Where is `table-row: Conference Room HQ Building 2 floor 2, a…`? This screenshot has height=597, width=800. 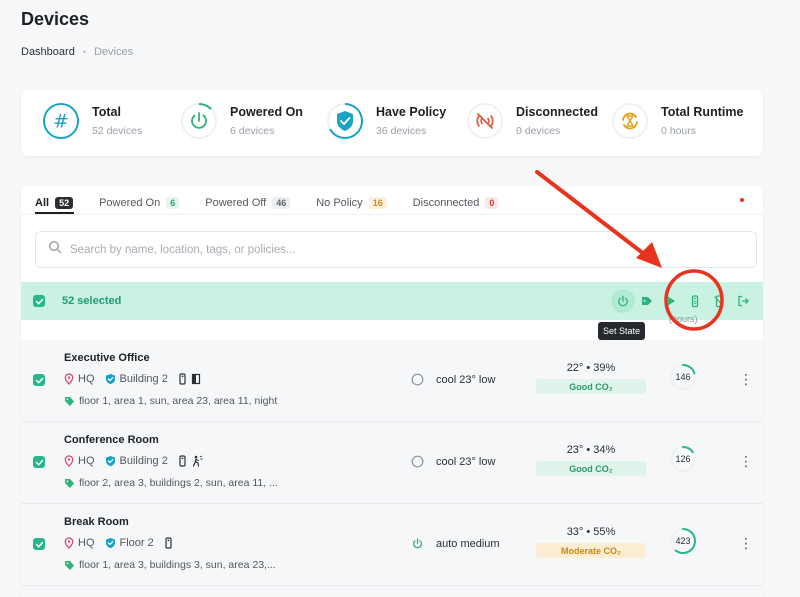
table-row: Conference Room HQ Building 2 floor 2, a… is located at coordinates (392, 463).